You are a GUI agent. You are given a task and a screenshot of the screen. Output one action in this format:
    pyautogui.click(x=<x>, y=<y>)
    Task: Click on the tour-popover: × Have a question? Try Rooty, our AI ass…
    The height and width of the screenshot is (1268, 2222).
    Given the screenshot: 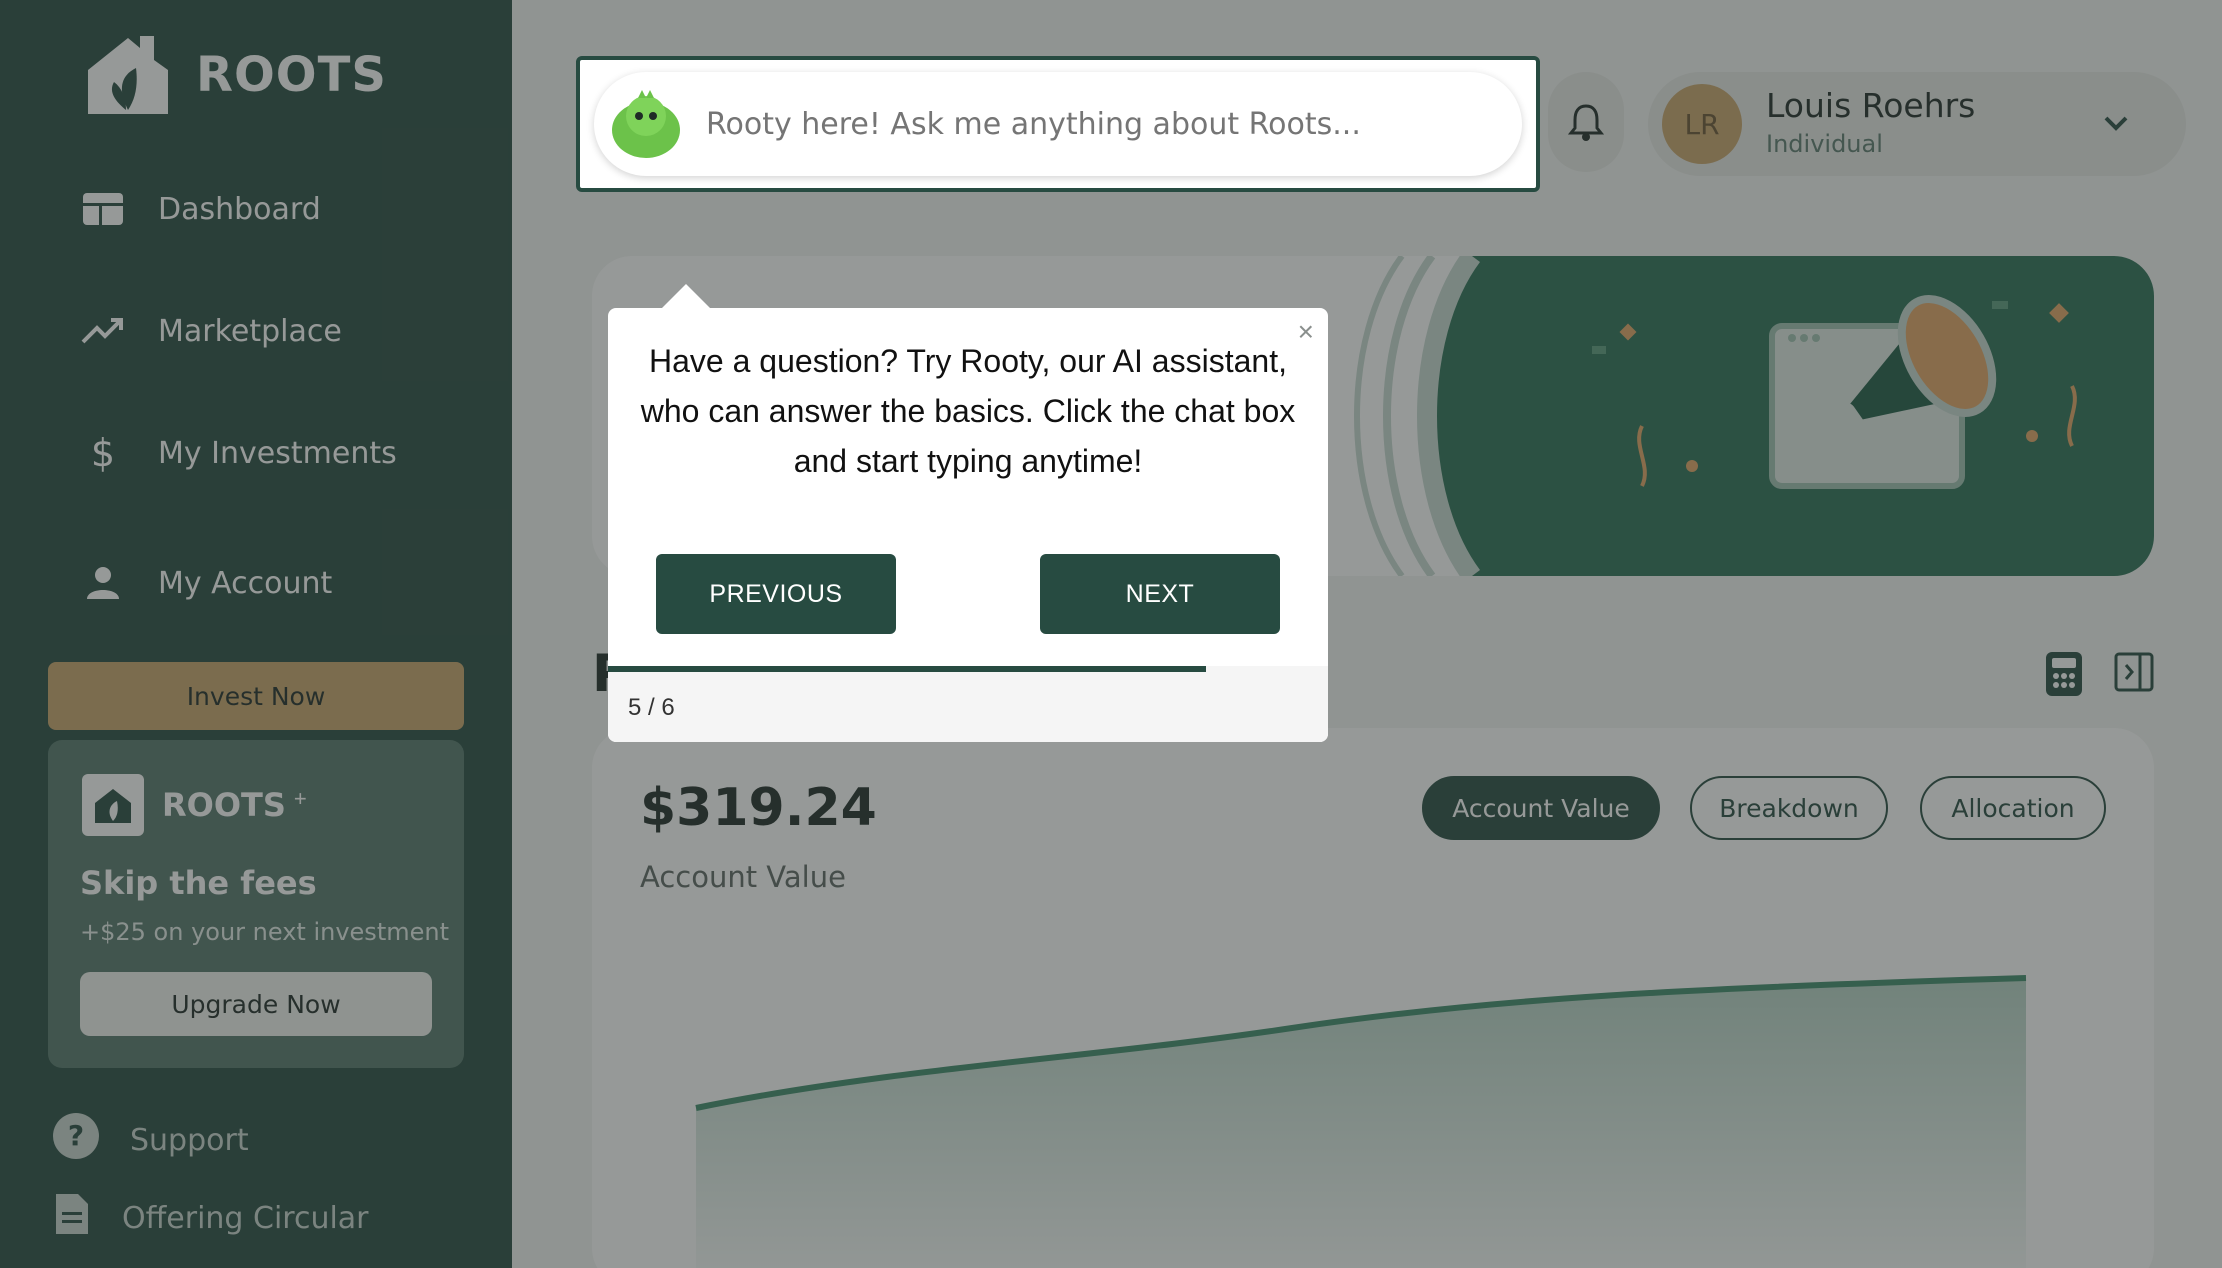 What is the action you would take?
    pyautogui.click(x=968, y=513)
    